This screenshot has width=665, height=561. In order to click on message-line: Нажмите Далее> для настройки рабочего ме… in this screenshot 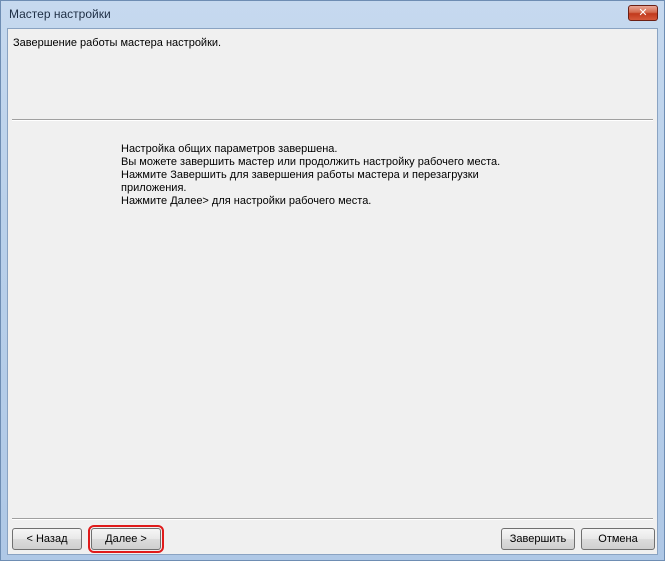, I will do `click(246, 201)`.